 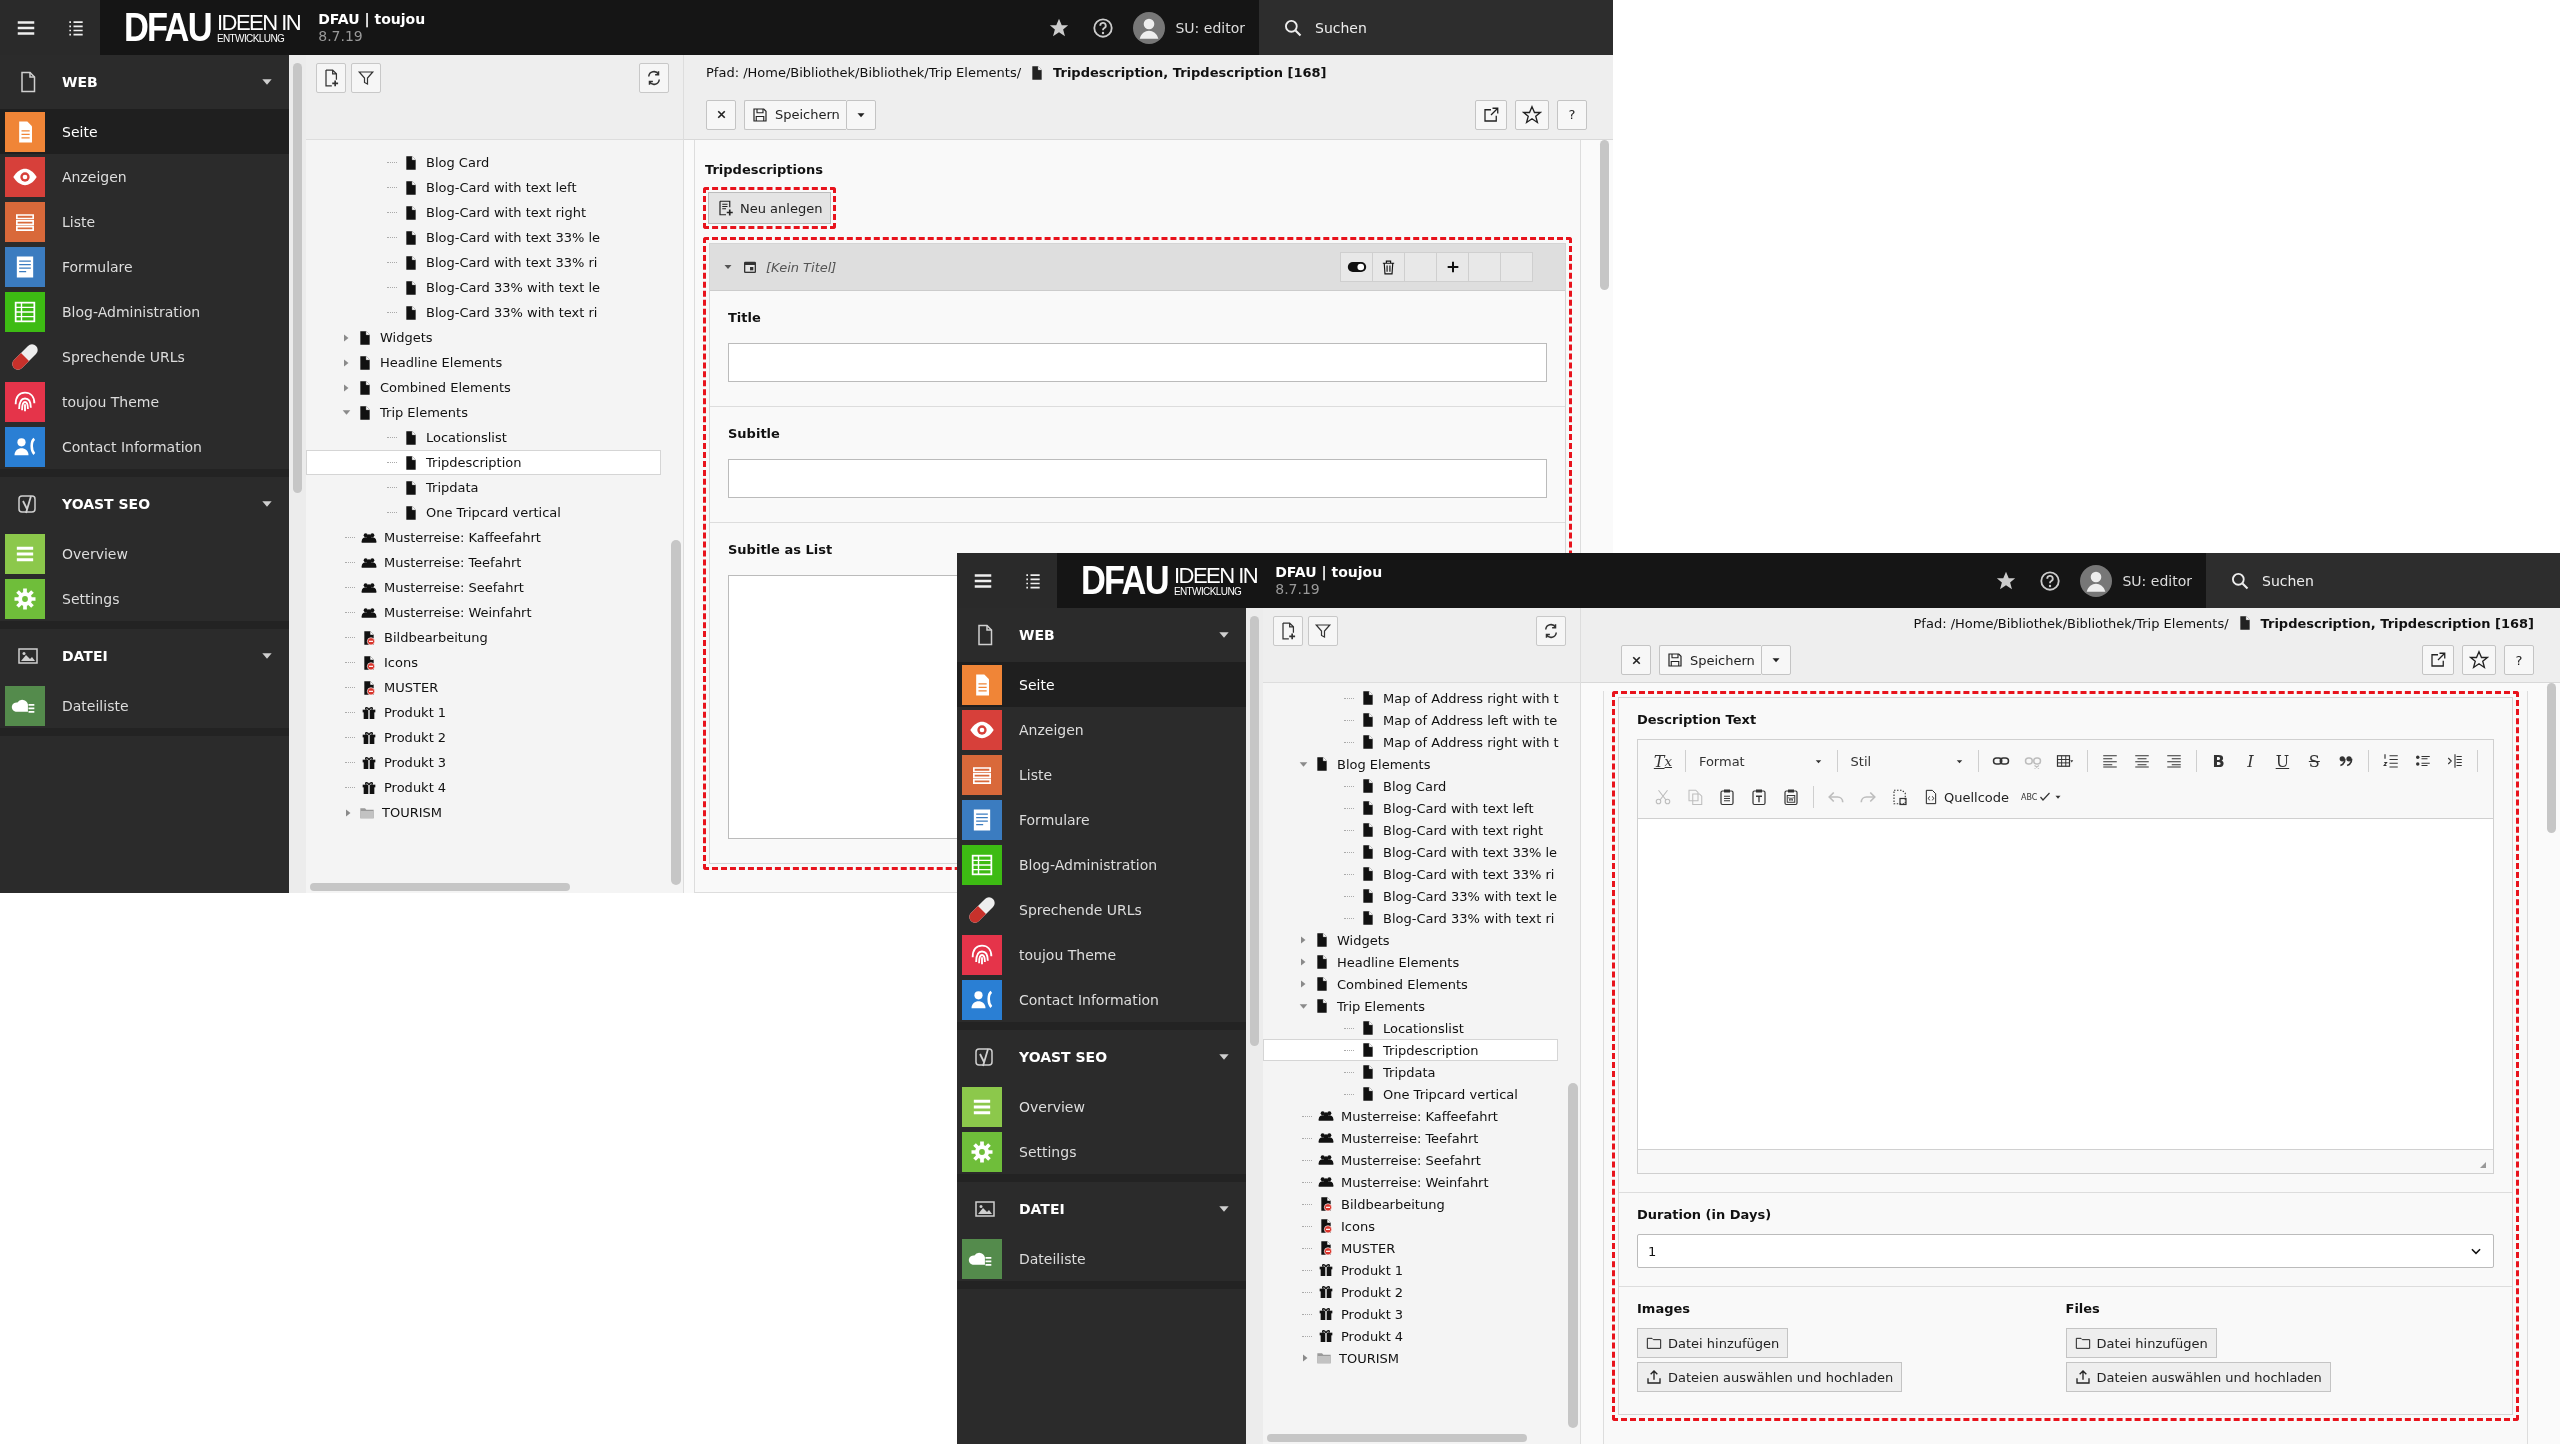 What do you see at coordinates (2218, 761) in the screenshot?
I see `bold-button: B` at bounding box center [2218, 761].